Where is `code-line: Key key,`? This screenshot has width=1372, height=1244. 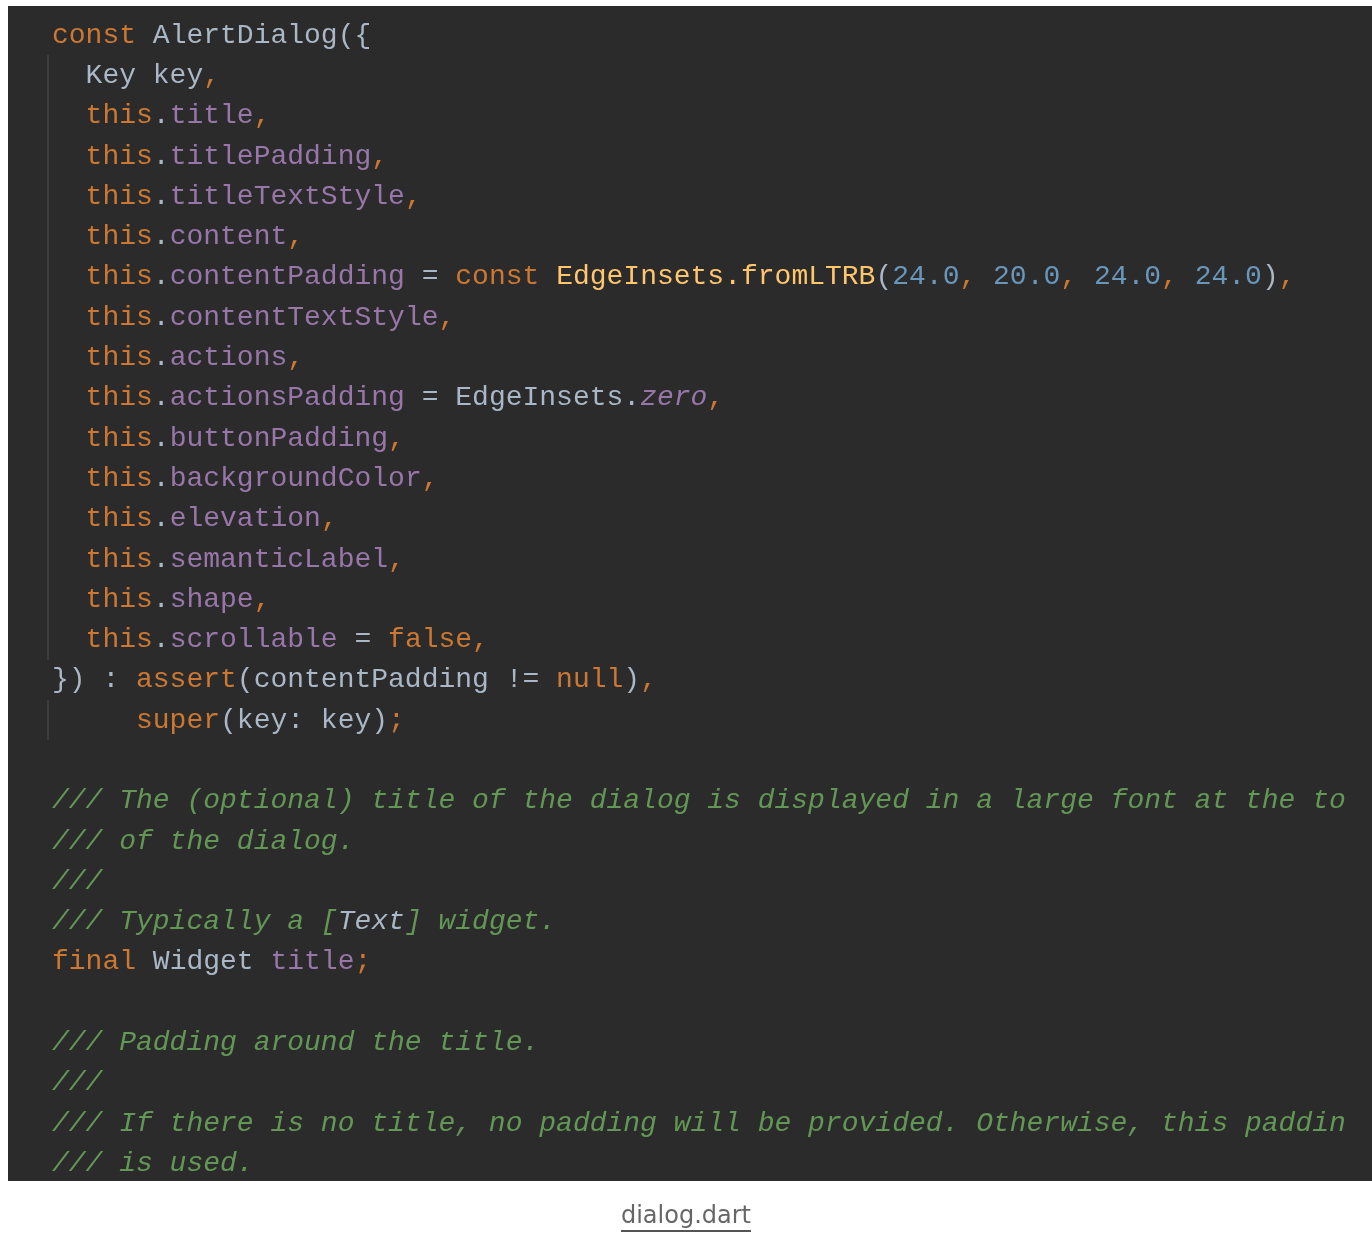
code-line: Key key, is located at coordinates (152, 75).